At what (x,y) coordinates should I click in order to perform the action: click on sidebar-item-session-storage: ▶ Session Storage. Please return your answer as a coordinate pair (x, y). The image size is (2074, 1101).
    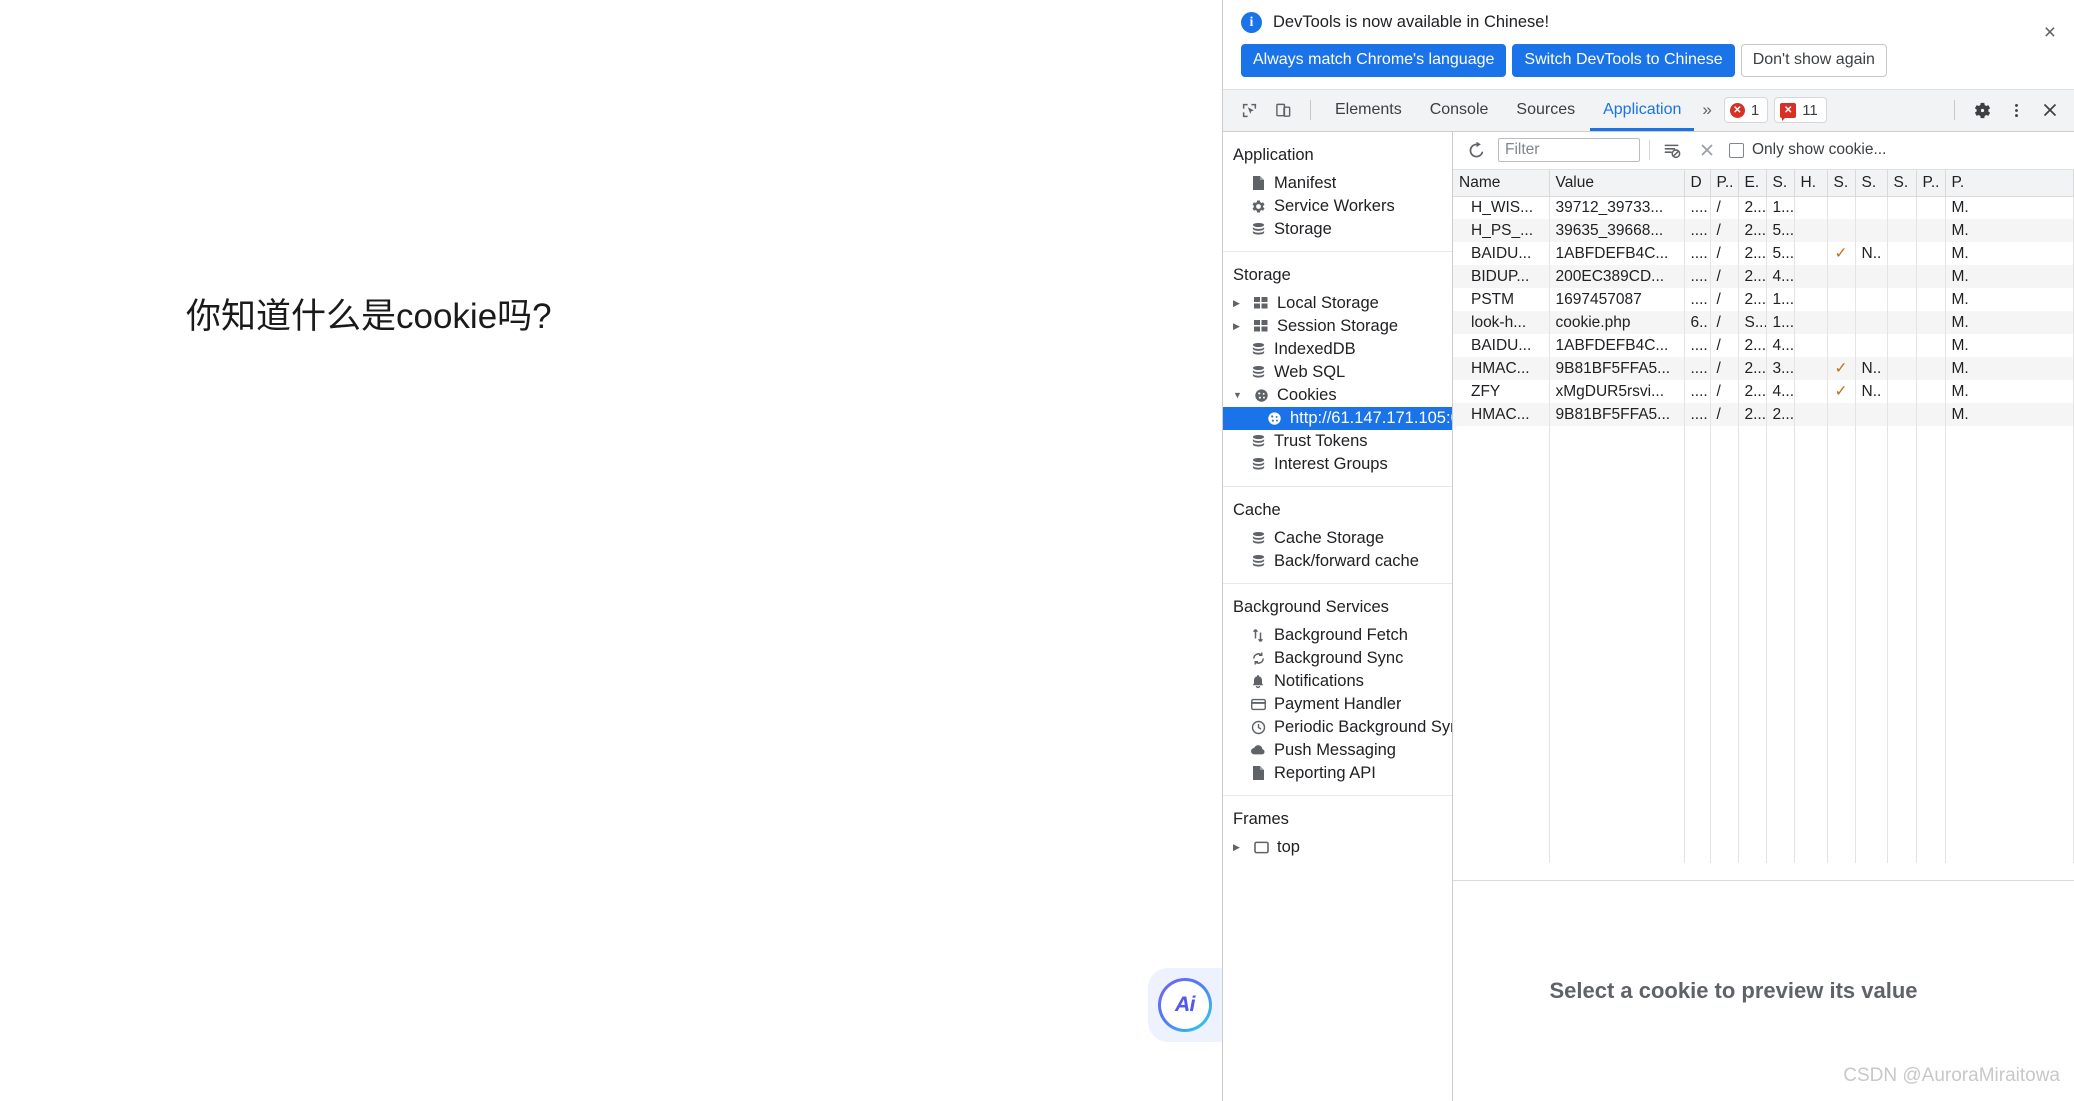
    Looking at the image, I should click on (1337, 326).